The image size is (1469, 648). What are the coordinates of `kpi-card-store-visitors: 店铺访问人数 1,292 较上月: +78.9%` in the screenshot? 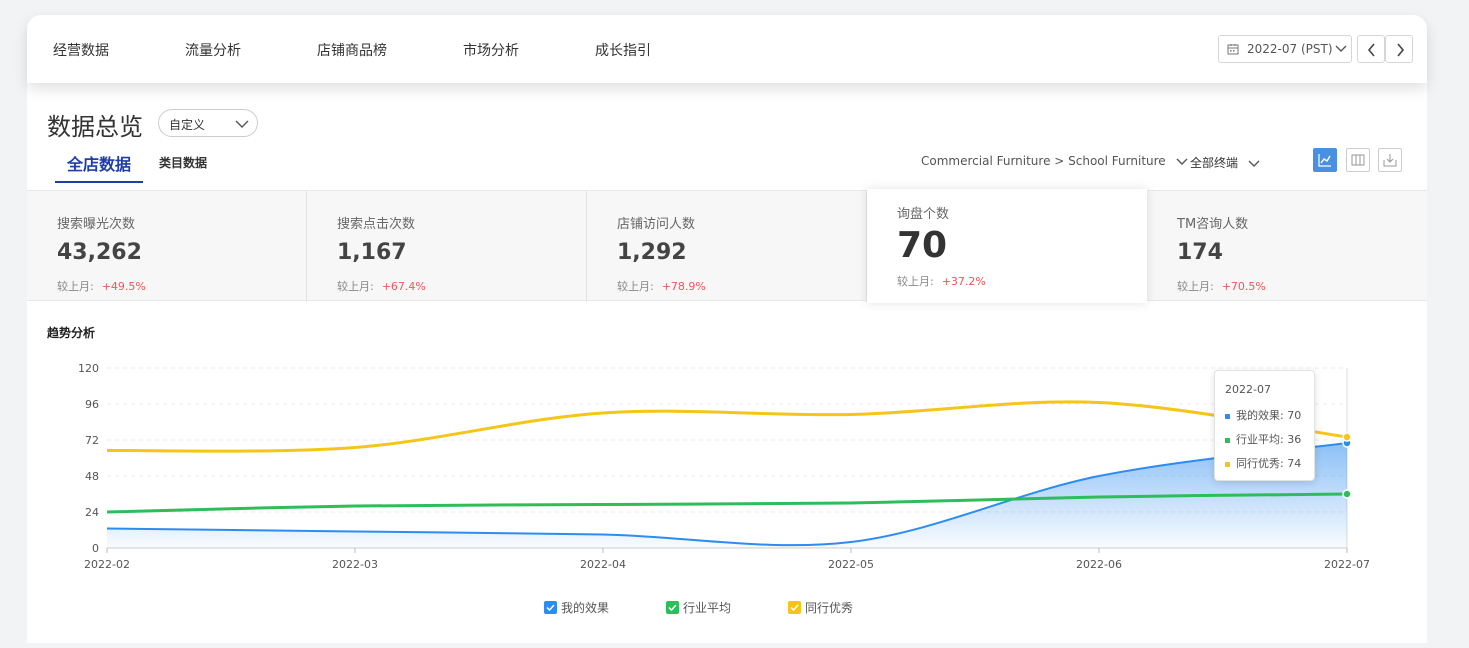 It's located at (727, 246).